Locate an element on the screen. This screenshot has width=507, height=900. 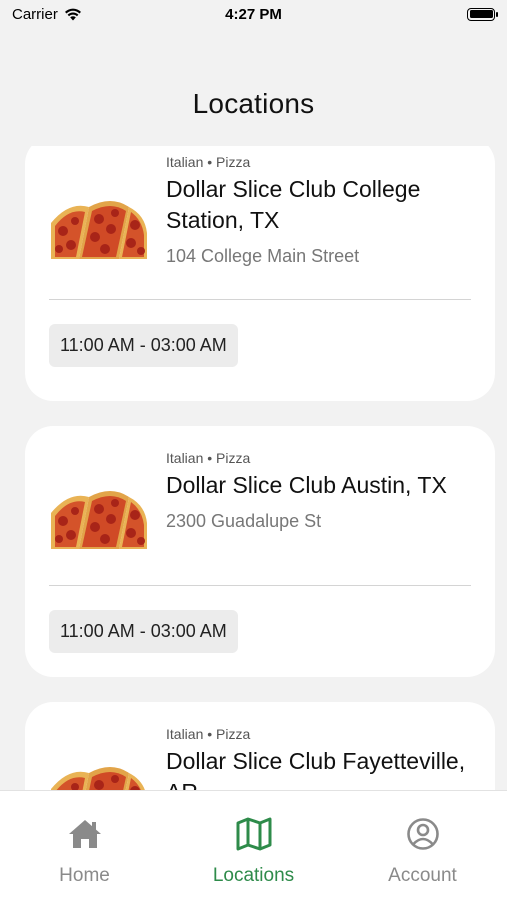
location-address: 2300 Guadalupe St is located at coordinates (244, 521).